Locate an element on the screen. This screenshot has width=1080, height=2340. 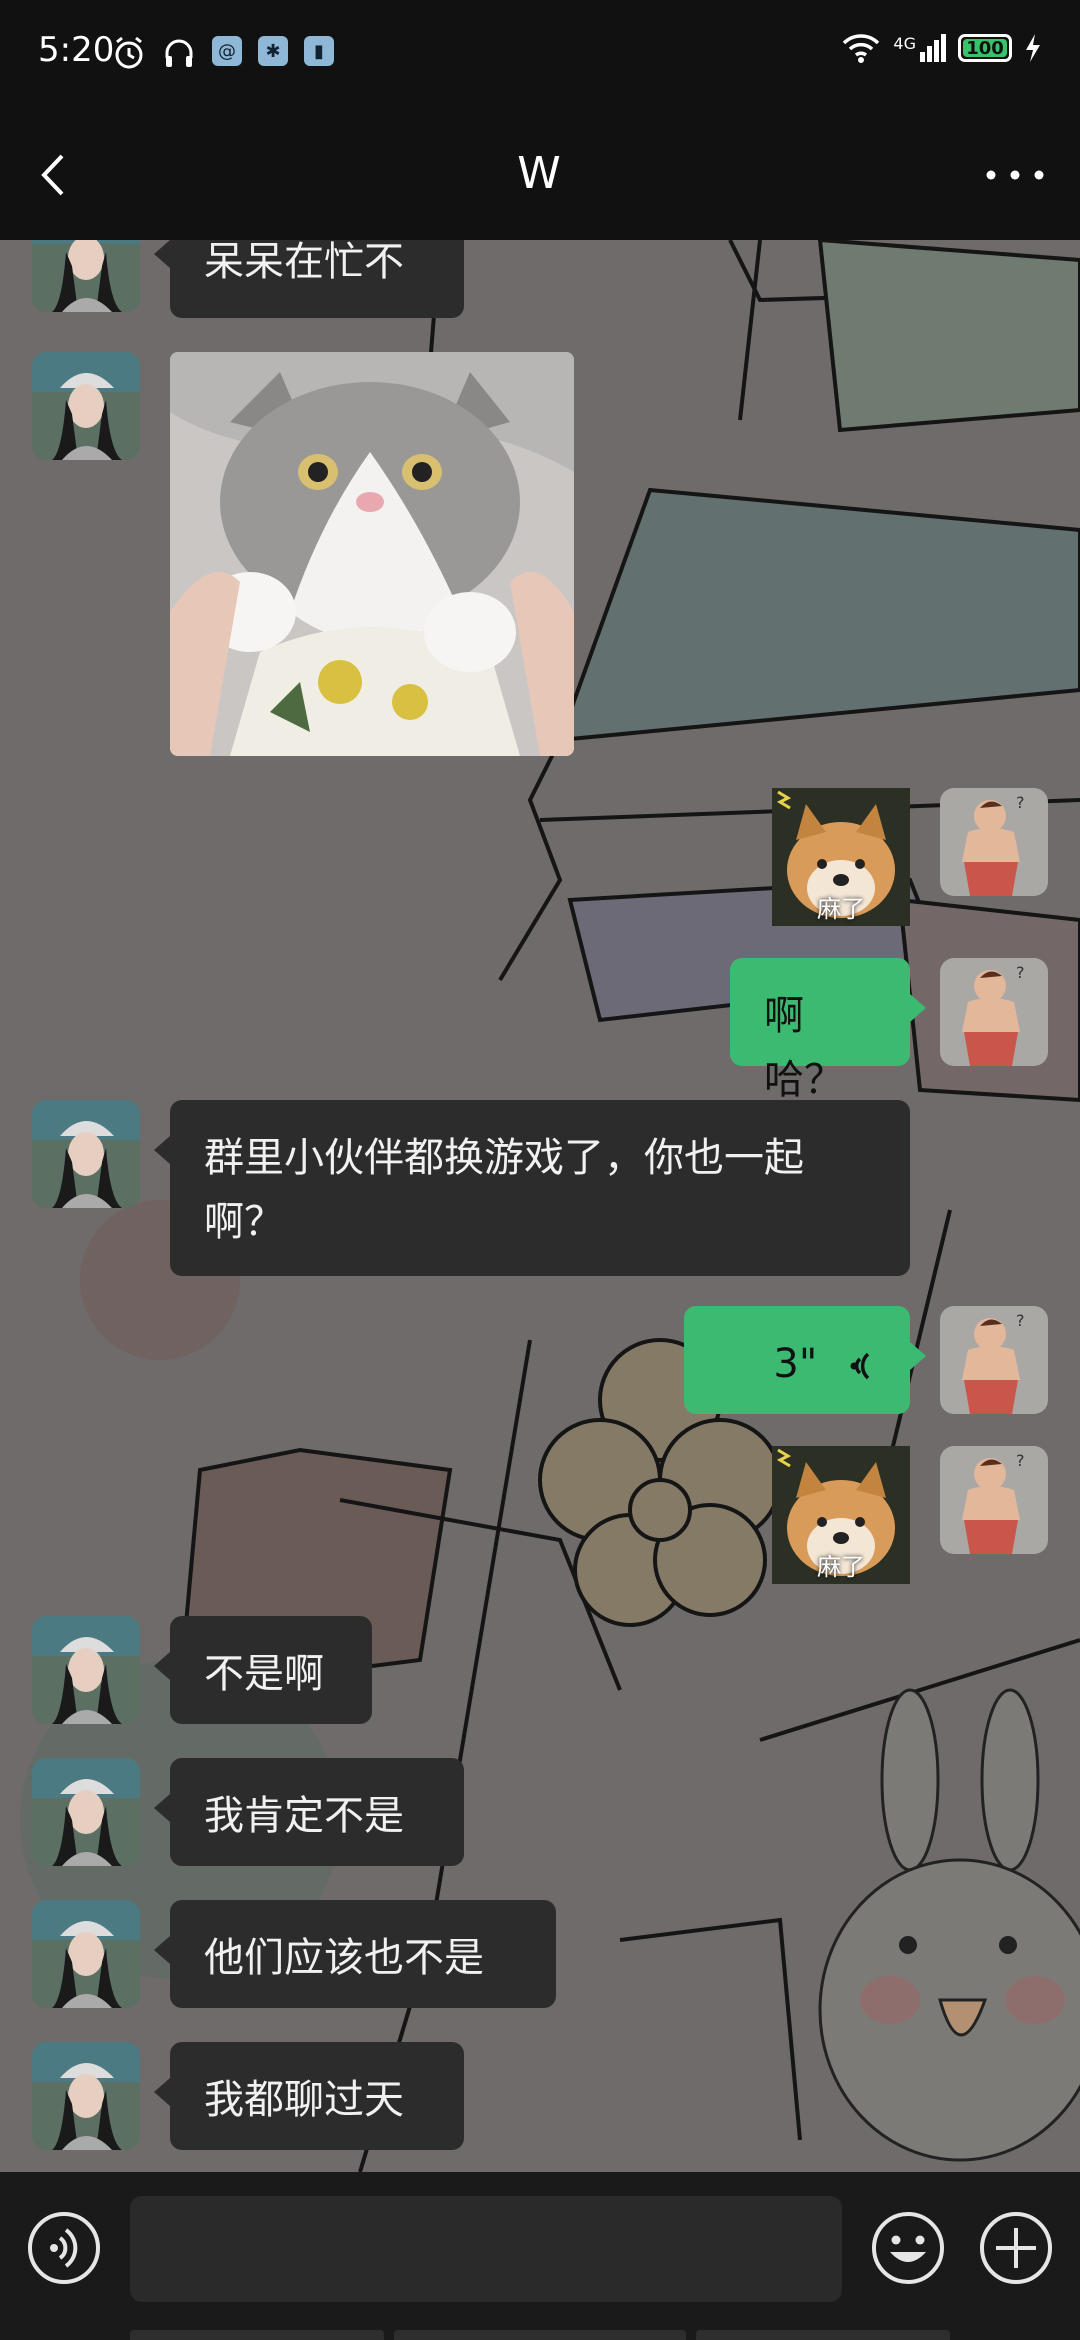
emoji-icon is located at coordinates (908, 2248).